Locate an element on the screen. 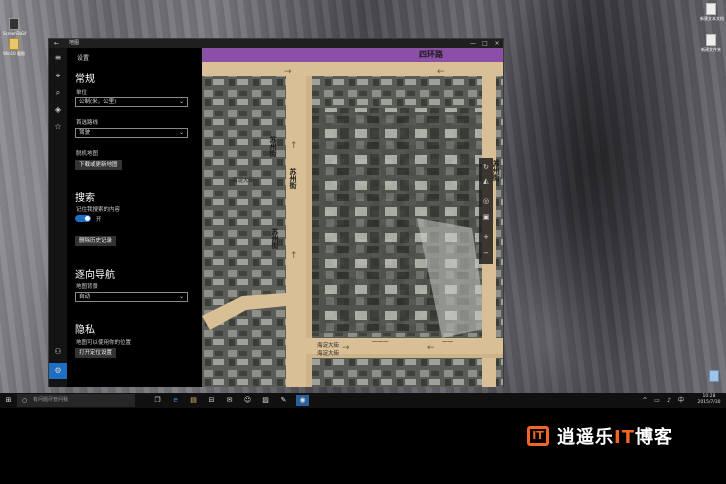  clear-history-button: 删除历史记录 is located at coordinates (96, 241).